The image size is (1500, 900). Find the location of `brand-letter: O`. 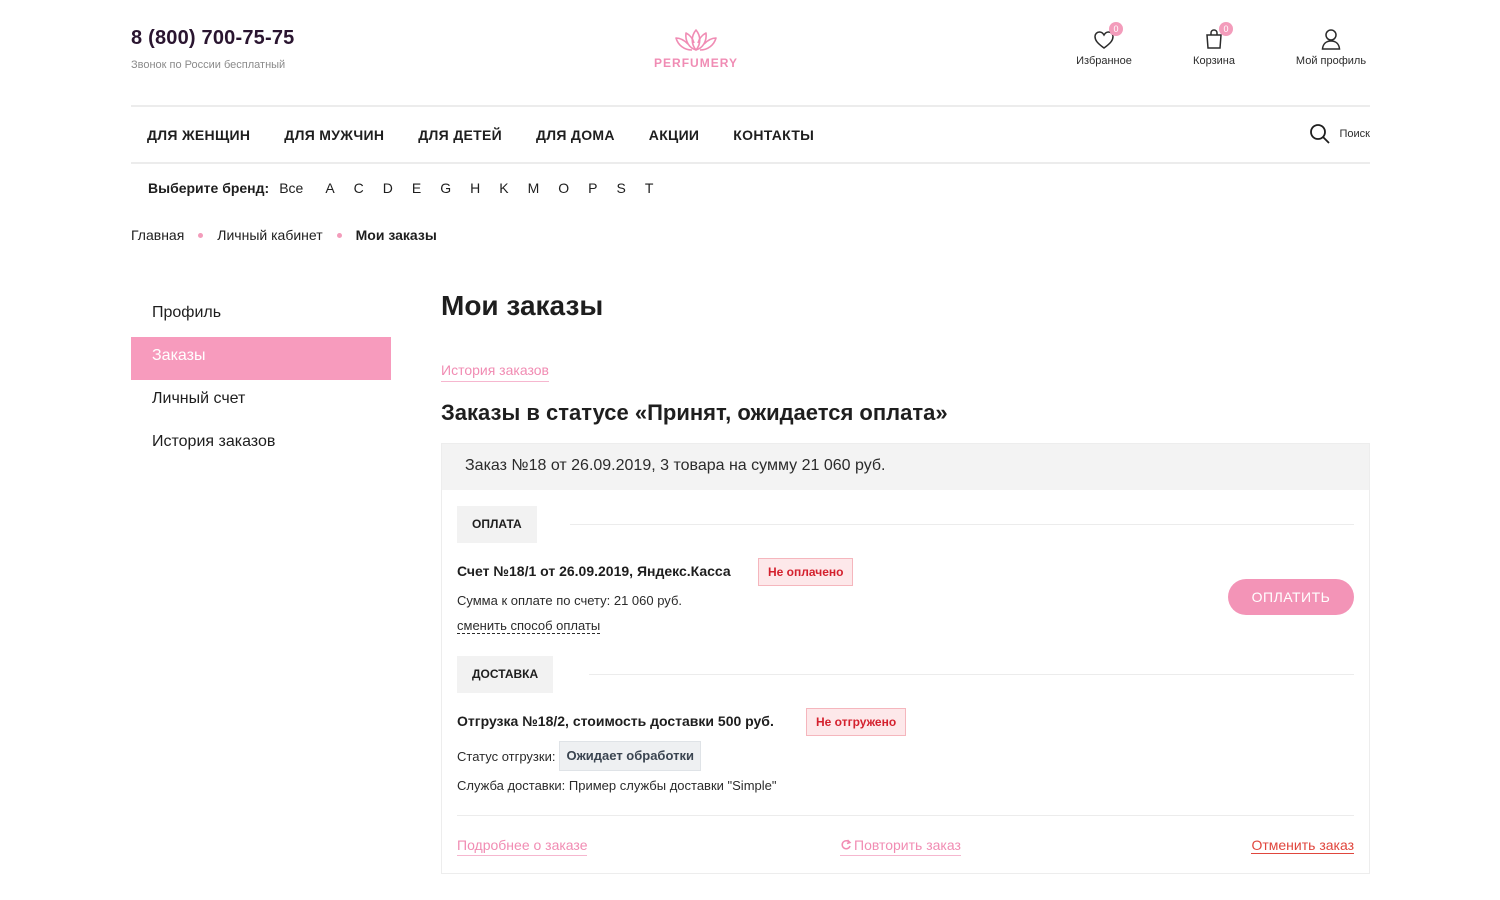

brand-letter: O is located at coordinates (563, 188).